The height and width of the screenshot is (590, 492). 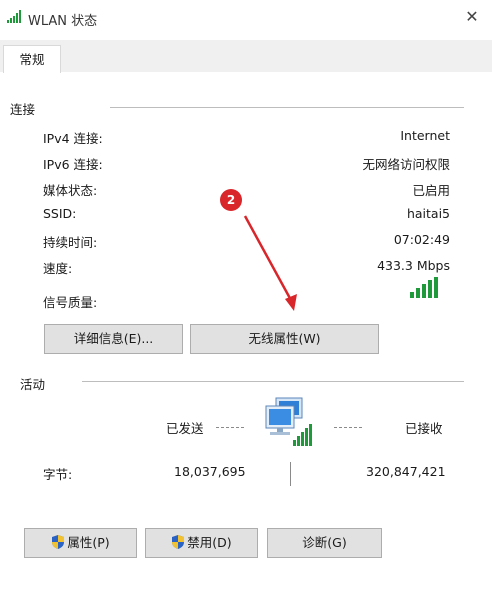 I want to click on ssid-value: haitai5, so click(x=428, y=213).